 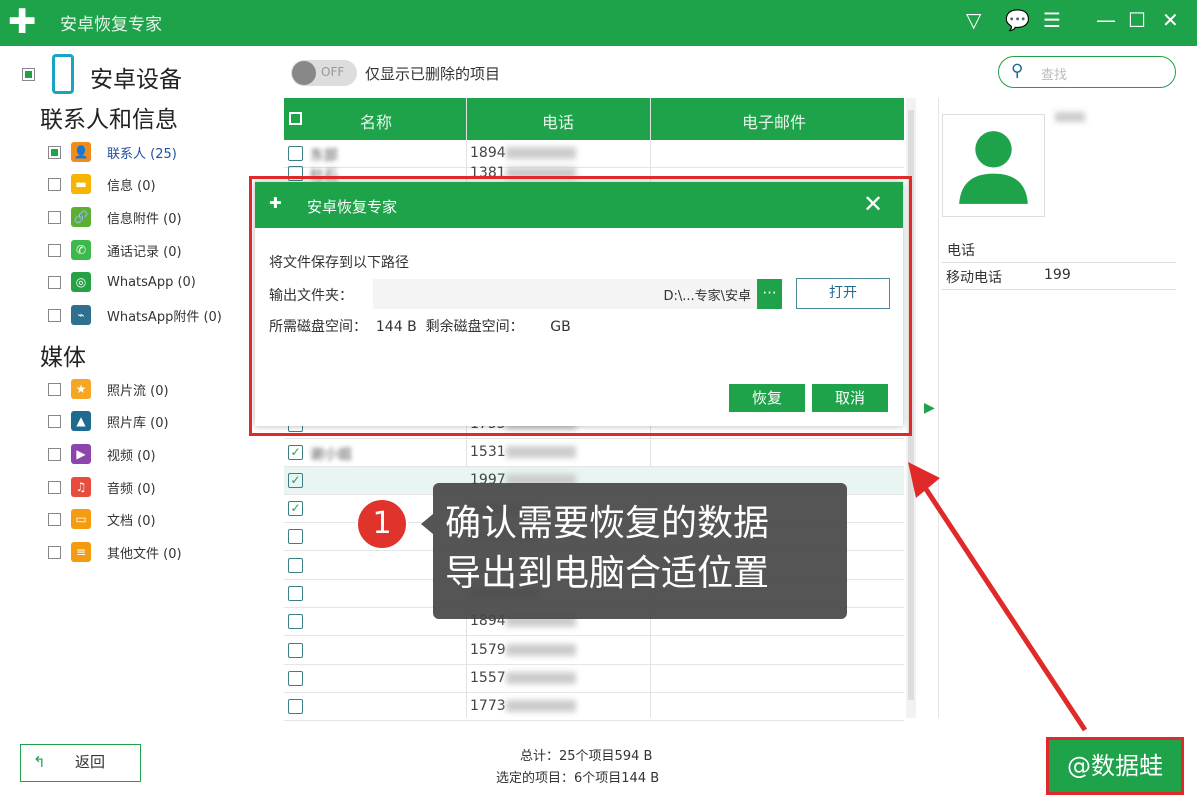 What do you see at coordinates (144, 219) in the screenshot?
I see `sidebar-item-label: 信息附件 (0)` at bounding box center [144, 219].